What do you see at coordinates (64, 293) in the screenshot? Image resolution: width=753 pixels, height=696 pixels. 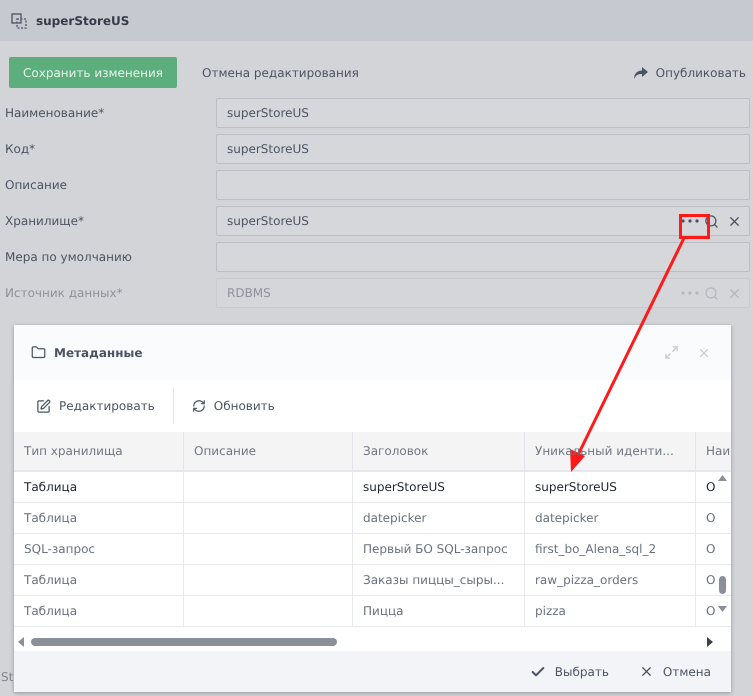 I see `field-label: Источник данных*` at bounding box center [64, 293].